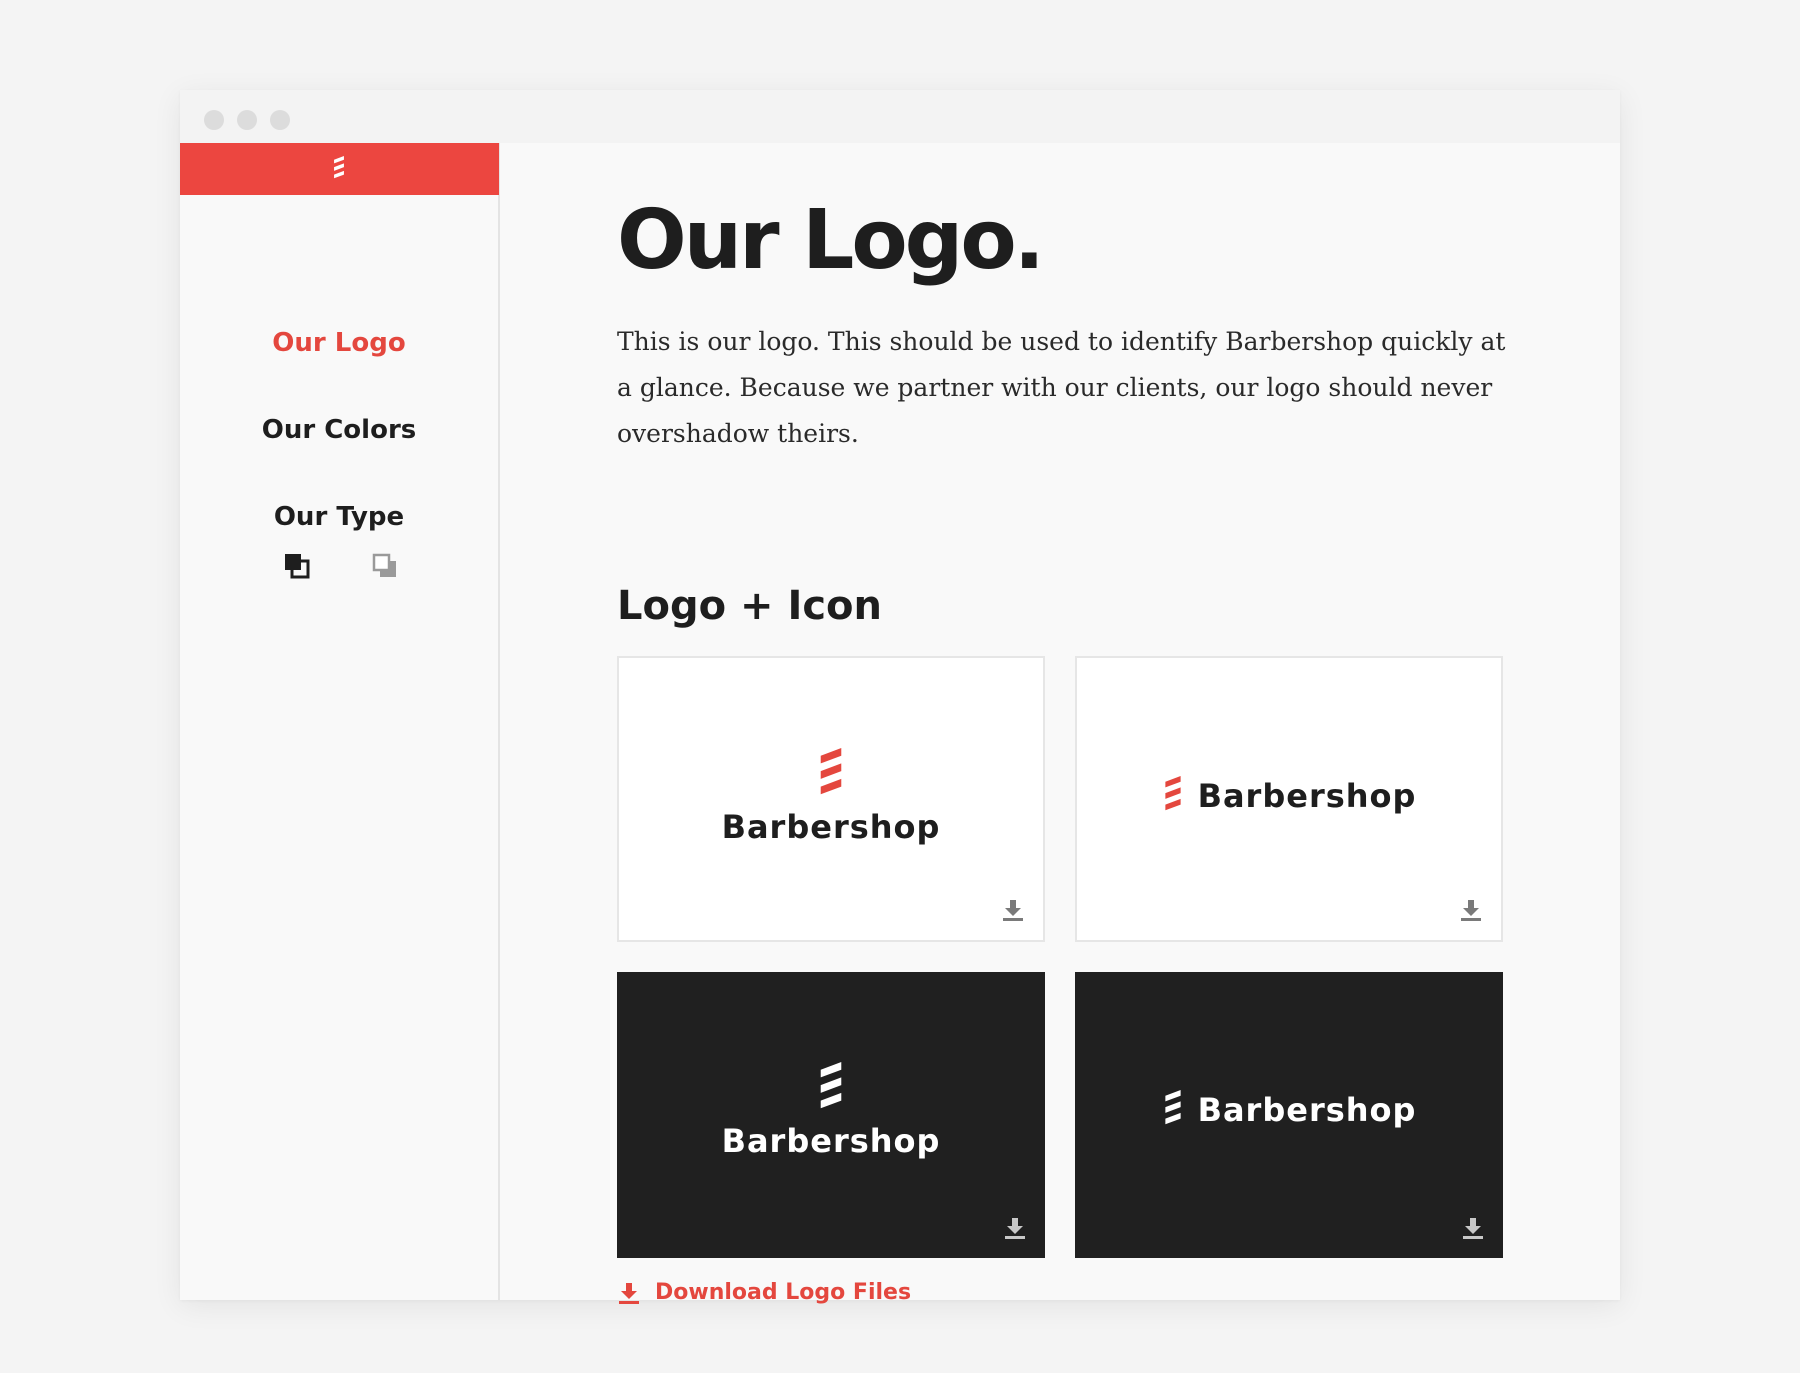  Describe the element at coordinates (749, 606) in the screenshot. I see `section-title: Logo + Icon` at that location.